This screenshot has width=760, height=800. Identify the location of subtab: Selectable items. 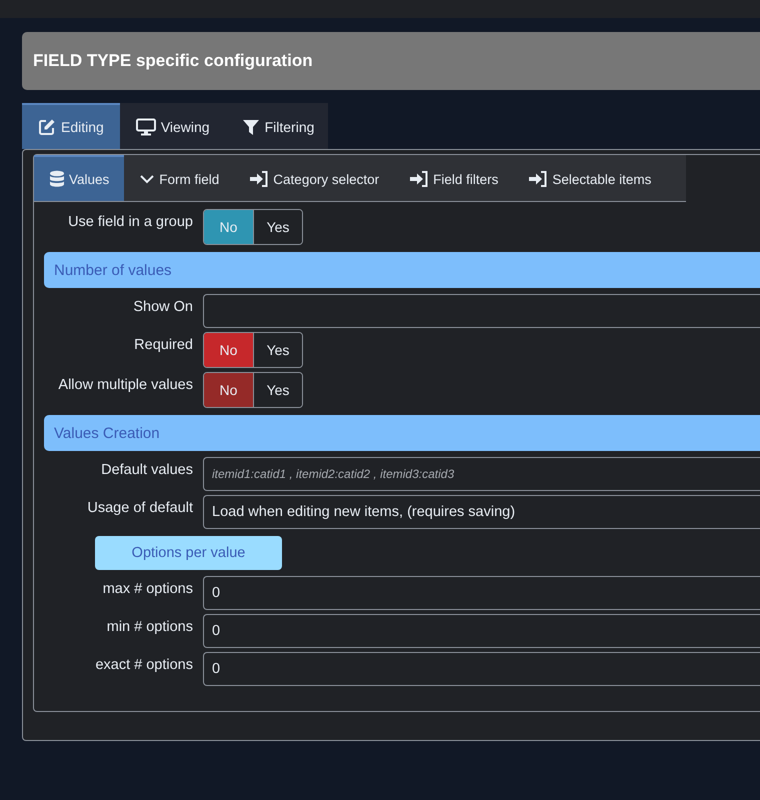
(589, 178).